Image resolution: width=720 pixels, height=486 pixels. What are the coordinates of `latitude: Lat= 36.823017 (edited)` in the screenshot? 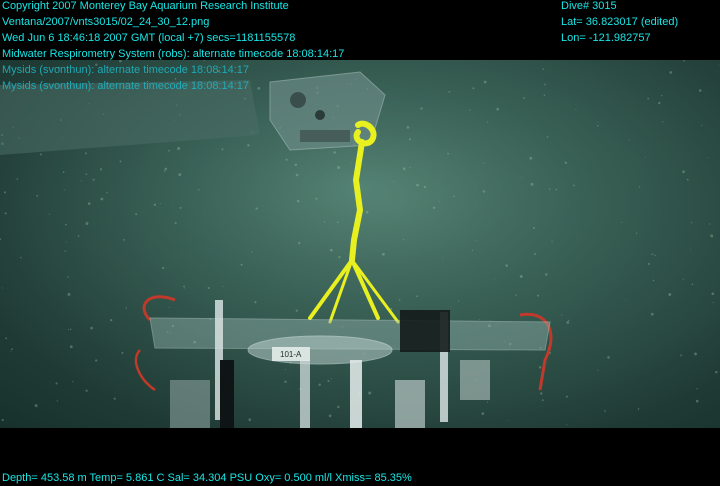 It's located at (620, 22).